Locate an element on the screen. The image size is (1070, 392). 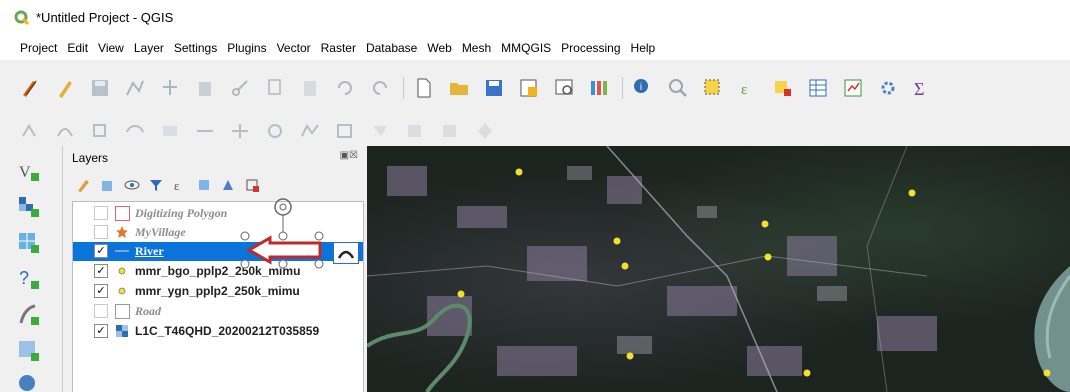
print-layout-icon is located at coordinates (529, 88).